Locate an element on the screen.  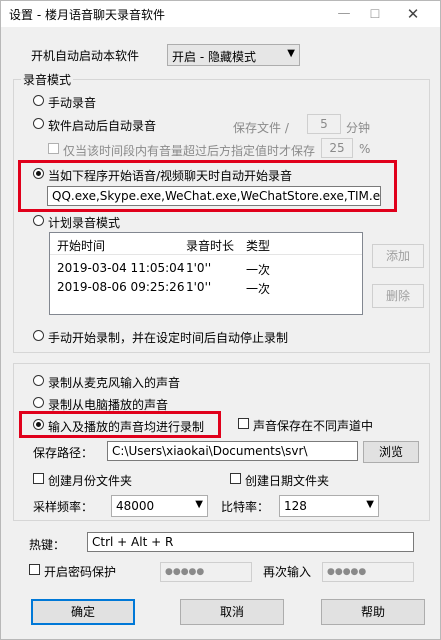
only-volume-unit: % is located at coordinates (365, 149).